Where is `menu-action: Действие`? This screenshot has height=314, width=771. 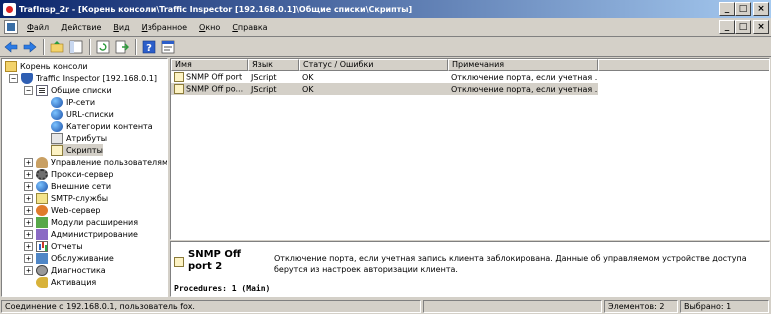 menu-action: Действие is located at coordinates (81, 27).